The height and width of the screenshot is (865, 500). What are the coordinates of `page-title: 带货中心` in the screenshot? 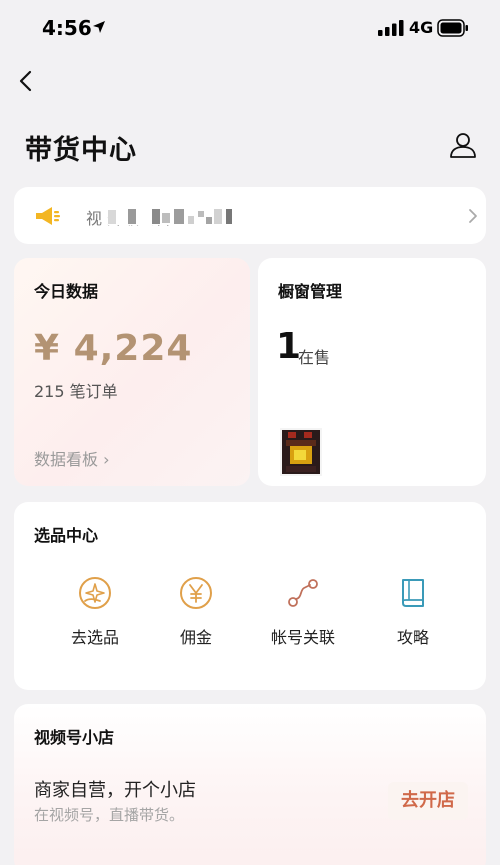 It's located at (81, 150).